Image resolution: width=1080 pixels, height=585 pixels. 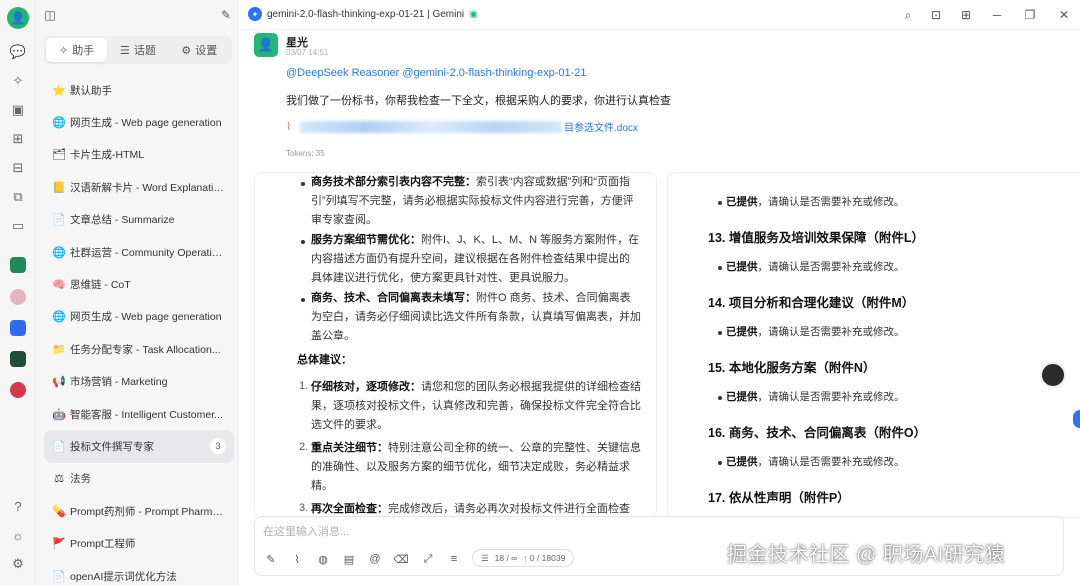 I want to click on sidebar-toggle-icon: ◫, so click(x=50, y=15).